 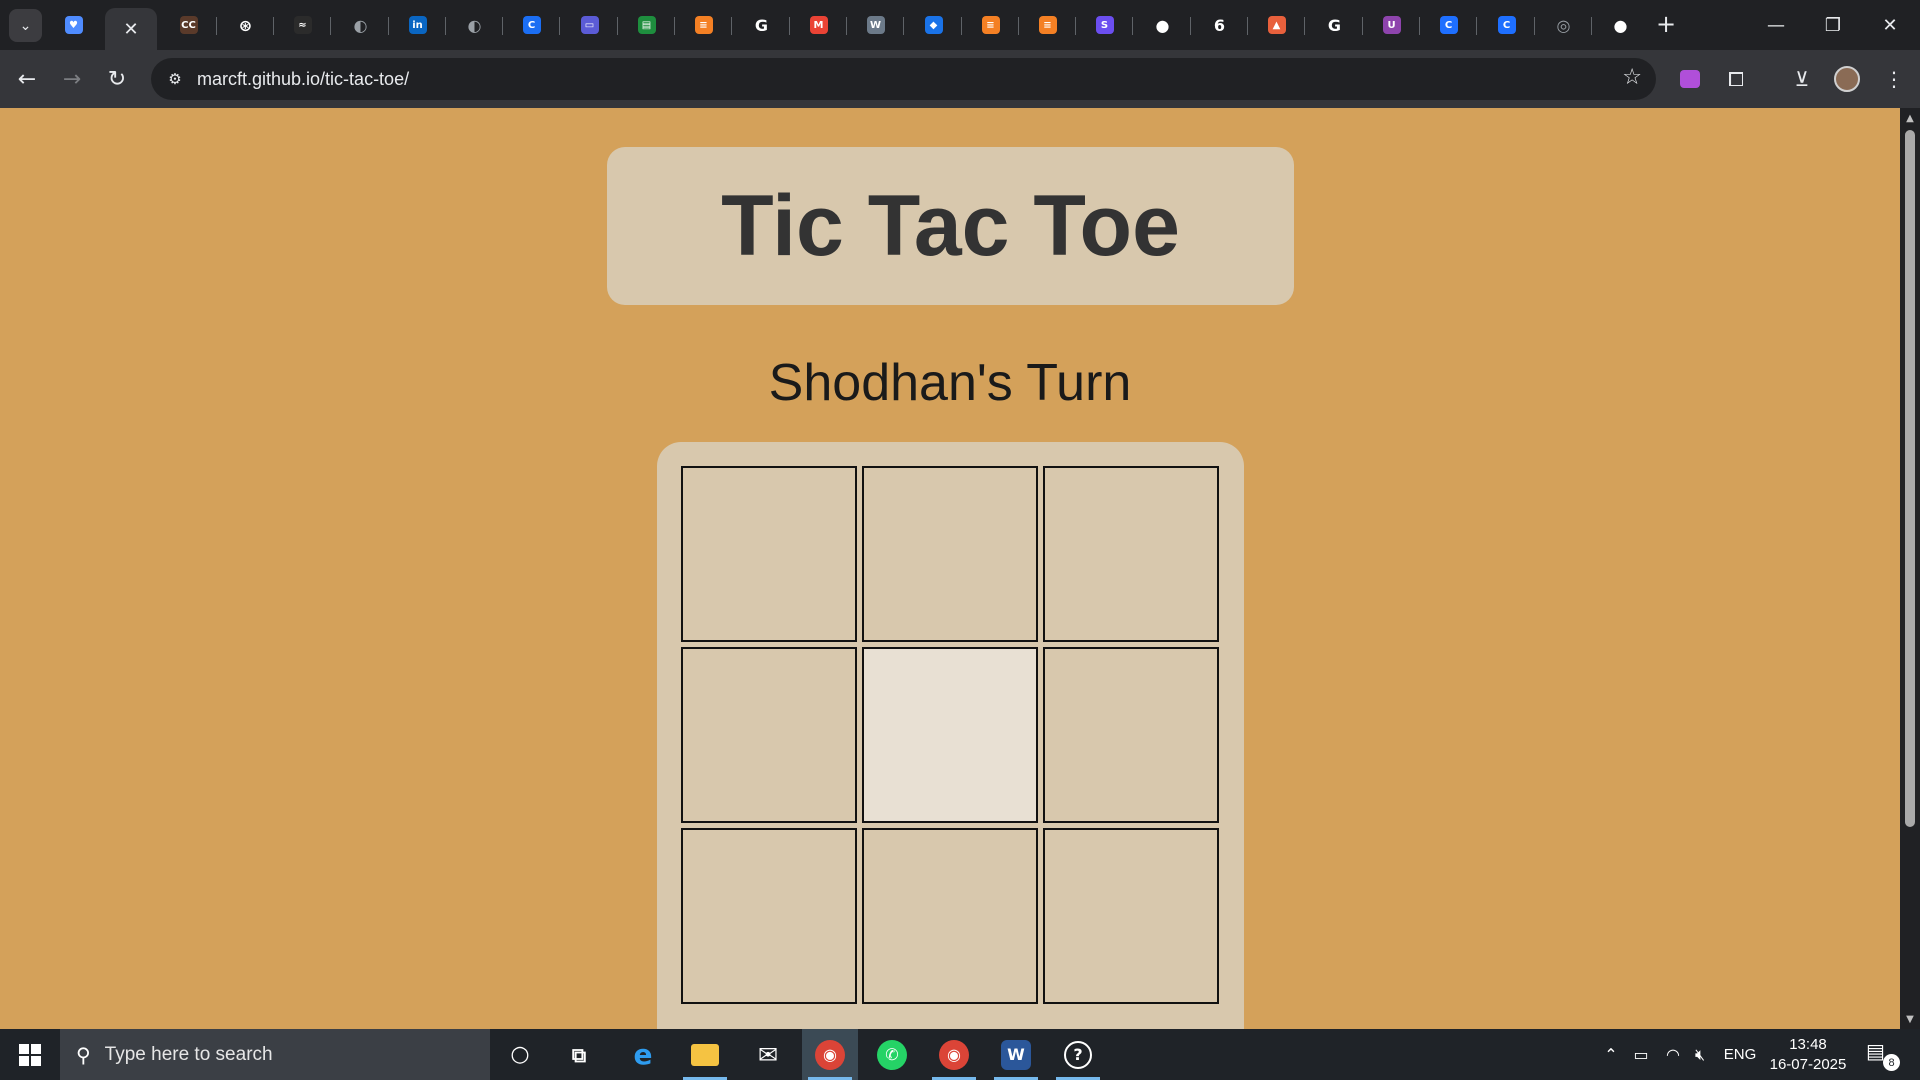 I want to click on volume-muted-icon: 🔇︎, so click(x=1700, y=1054).